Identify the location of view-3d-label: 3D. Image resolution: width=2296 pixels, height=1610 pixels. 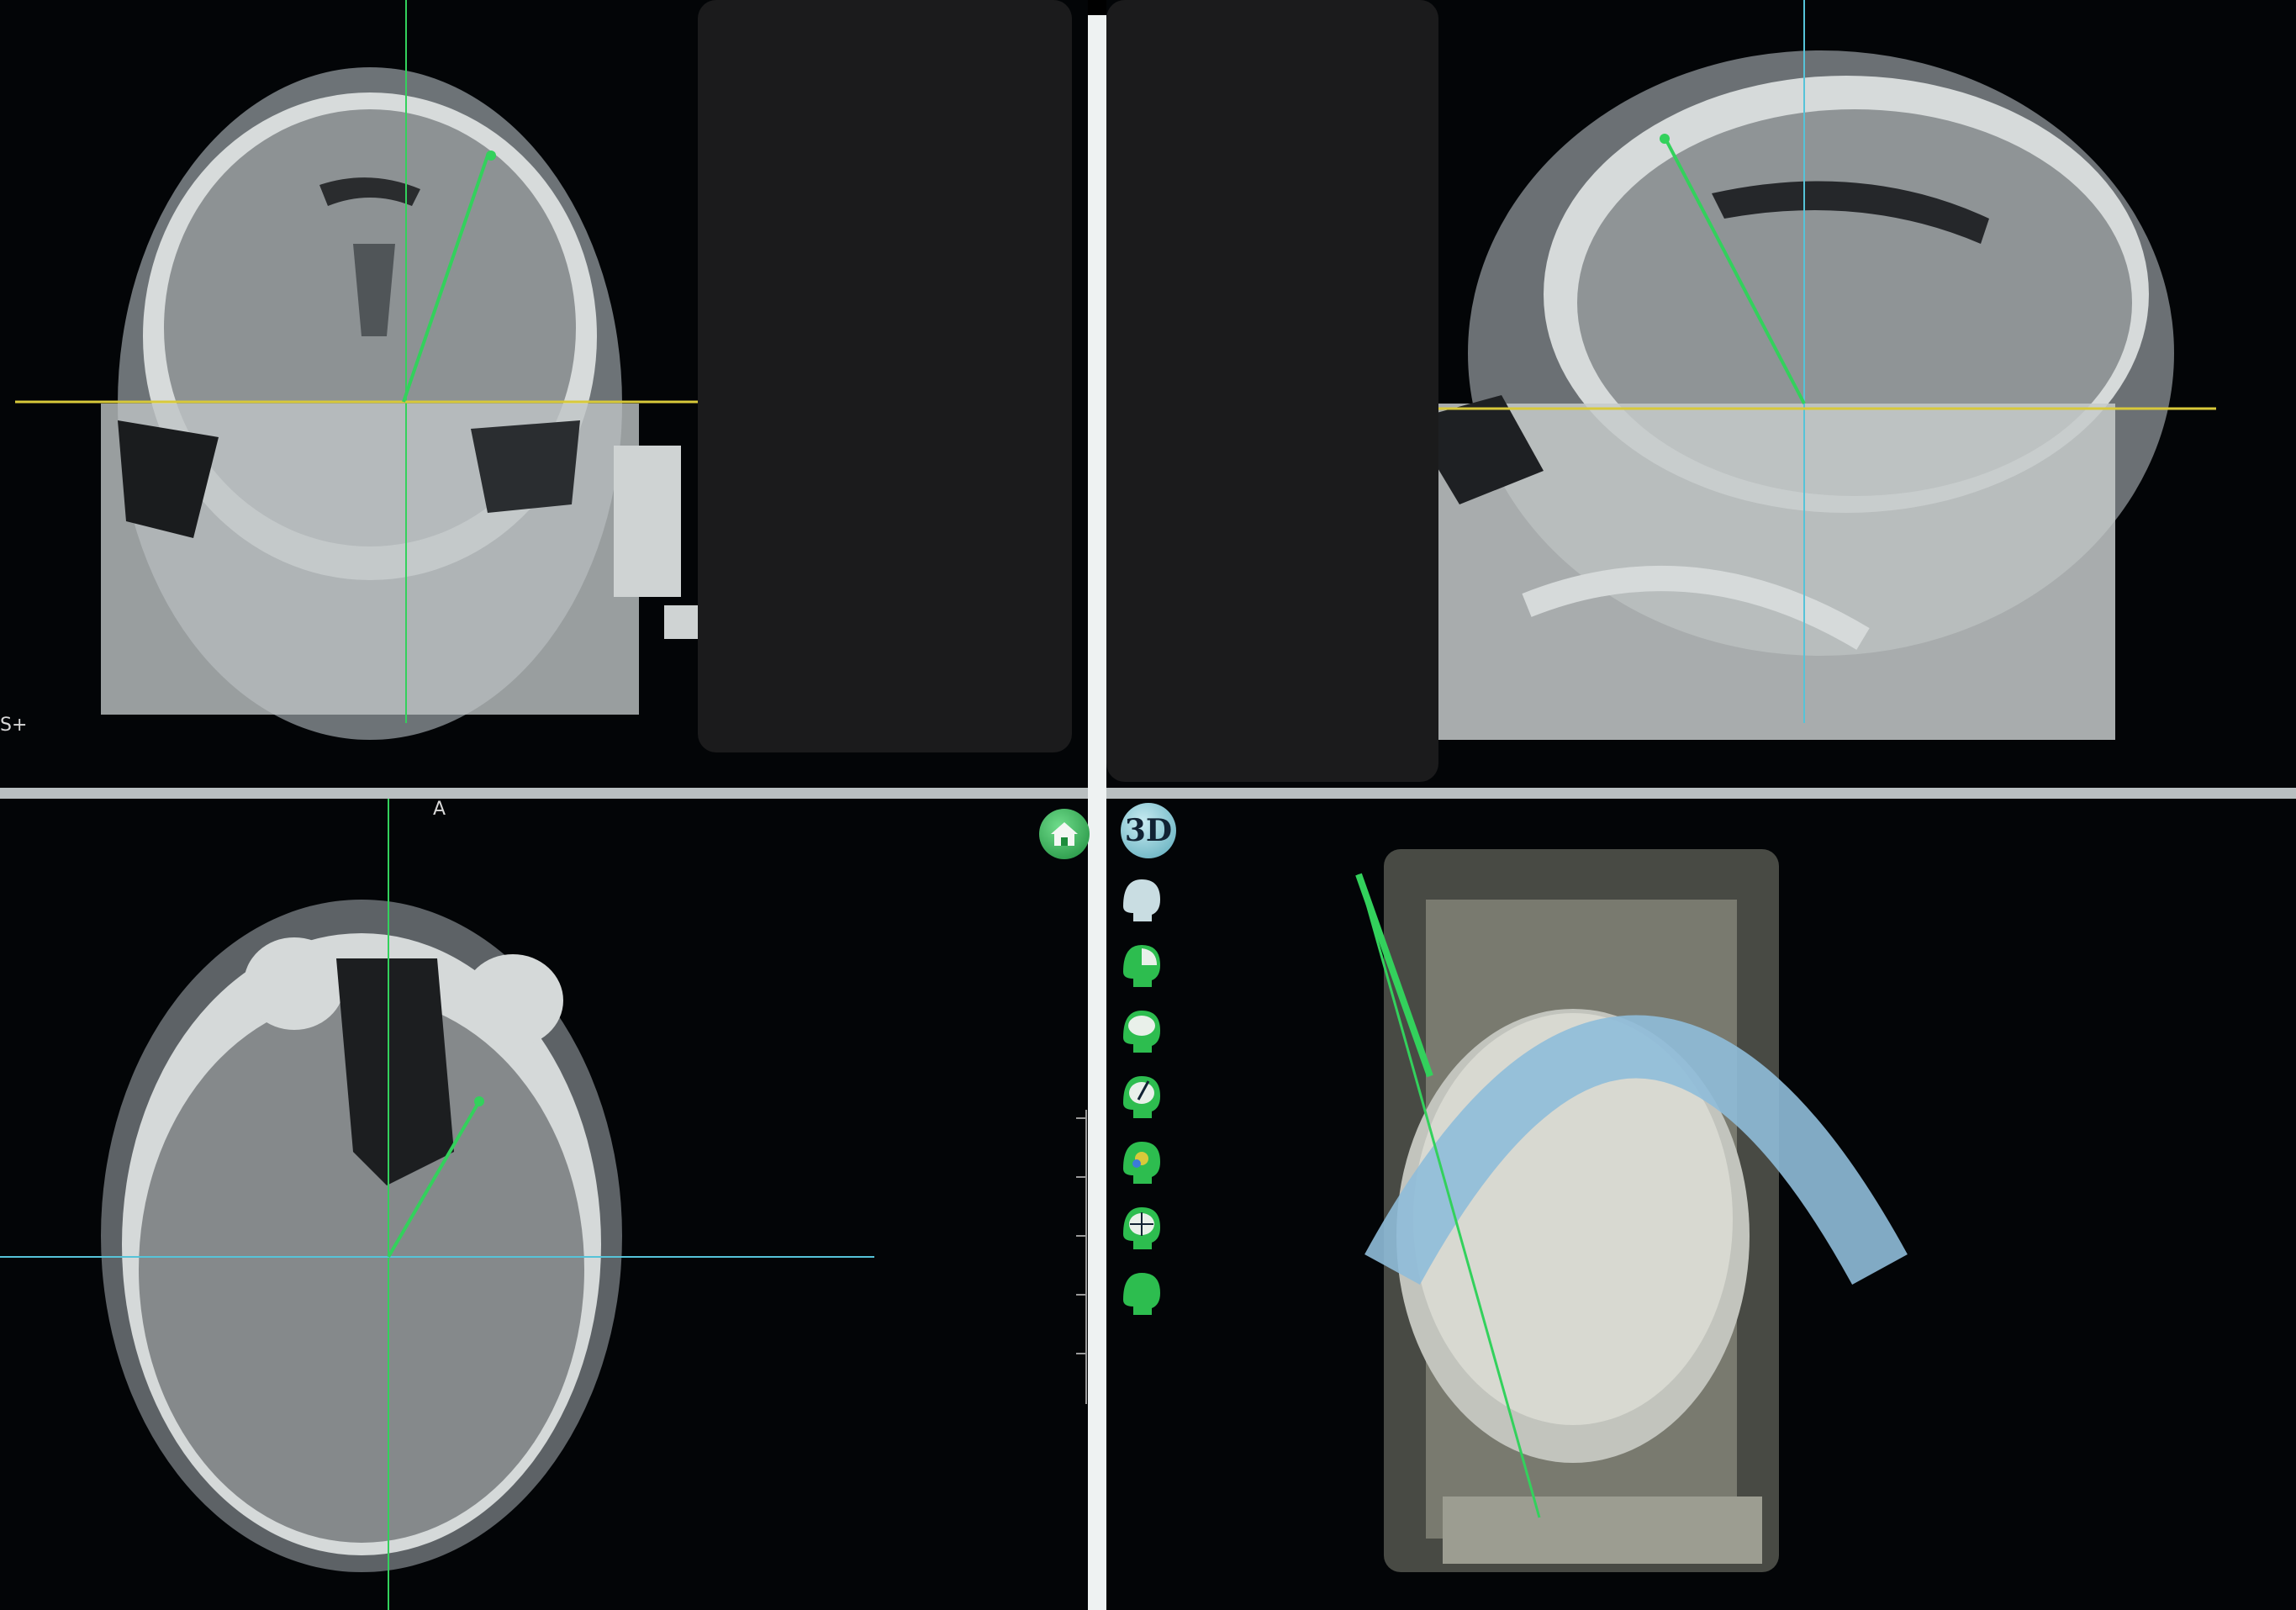
(1148, 830).